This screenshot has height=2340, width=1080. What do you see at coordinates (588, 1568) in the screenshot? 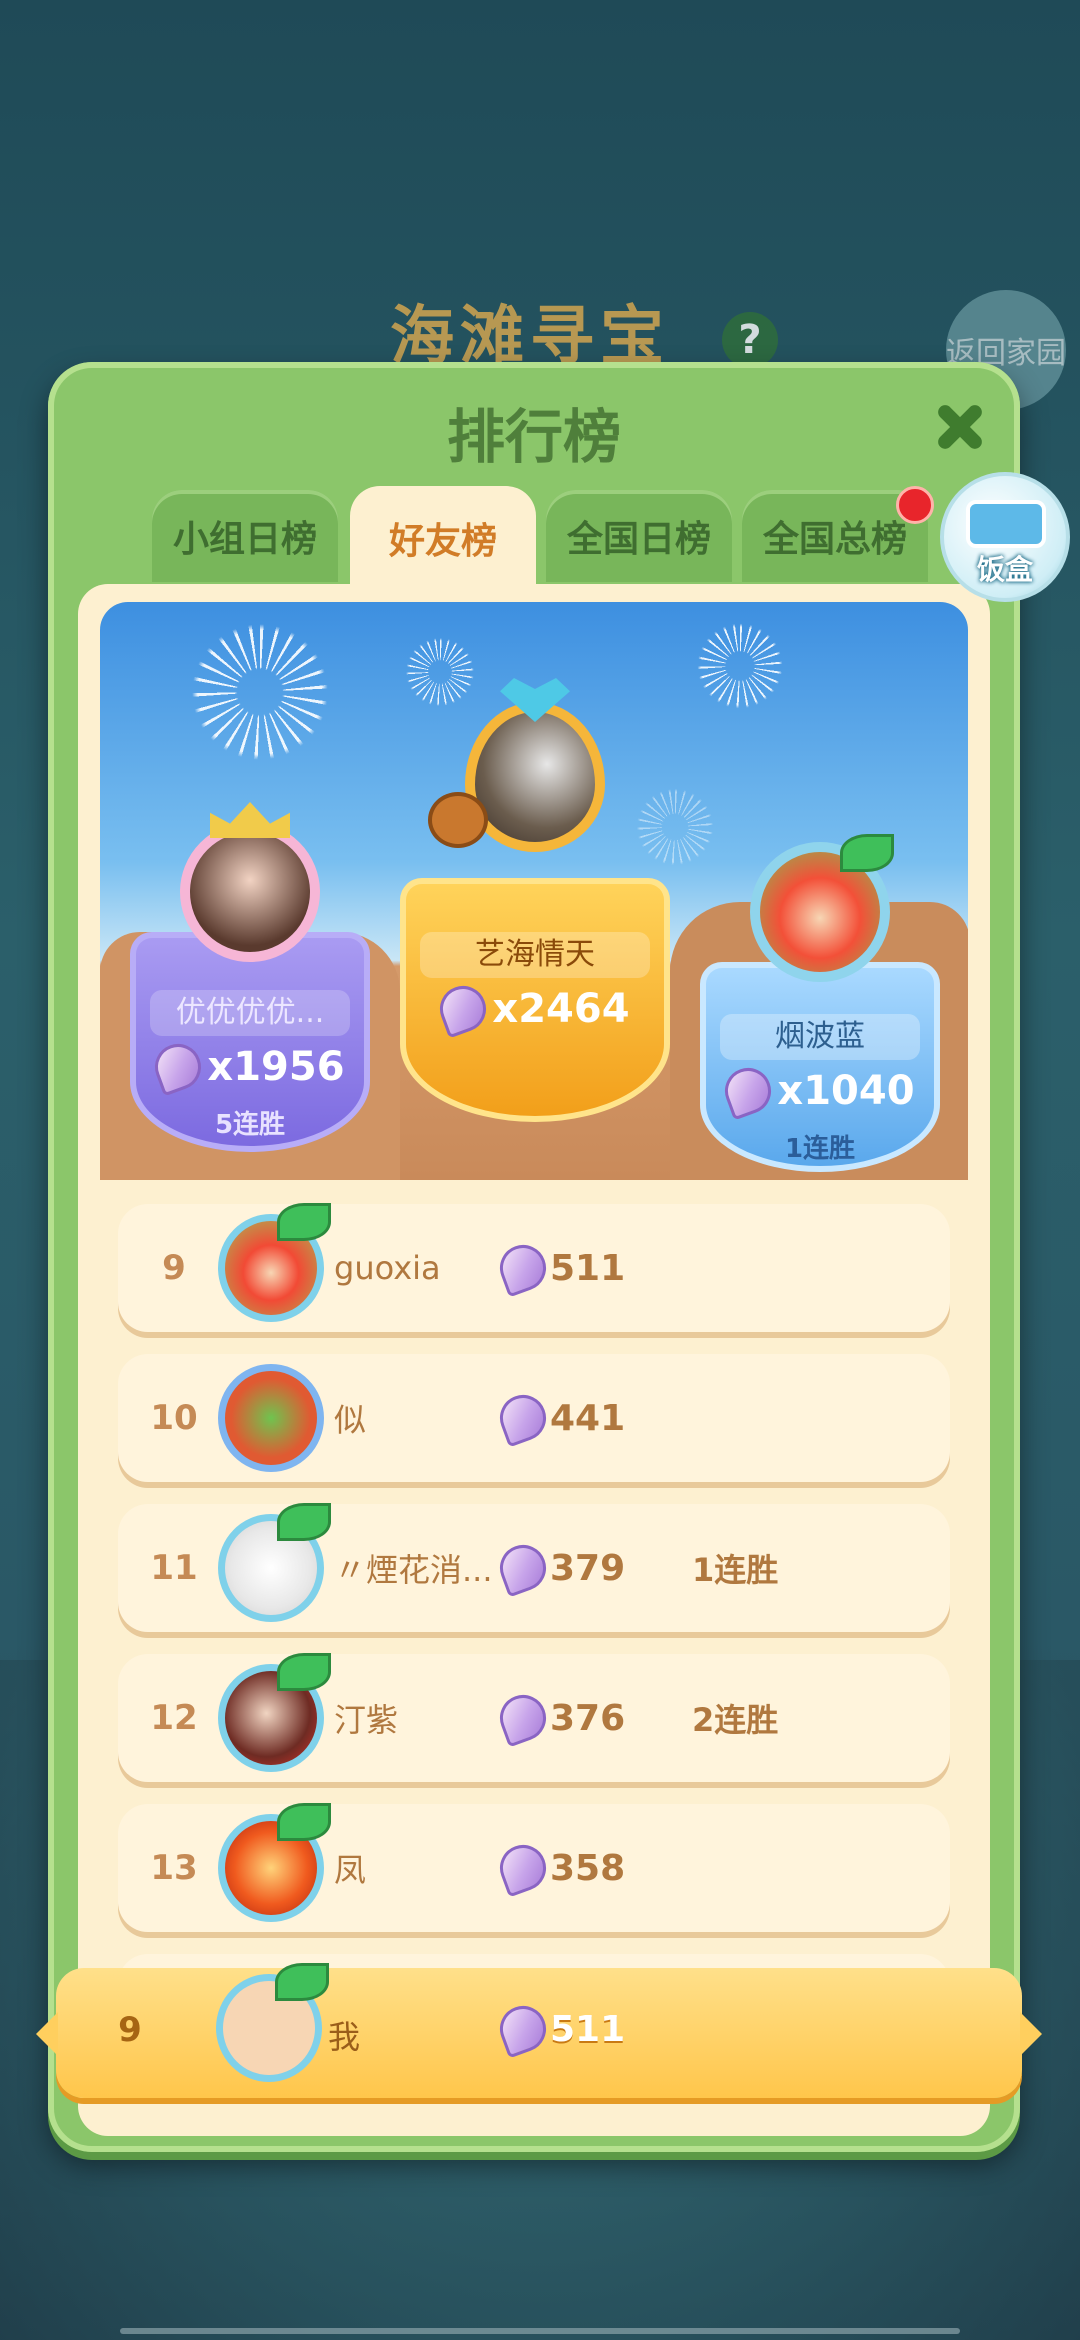
I see `score-value: 379` at bounding box center [588, 1568].